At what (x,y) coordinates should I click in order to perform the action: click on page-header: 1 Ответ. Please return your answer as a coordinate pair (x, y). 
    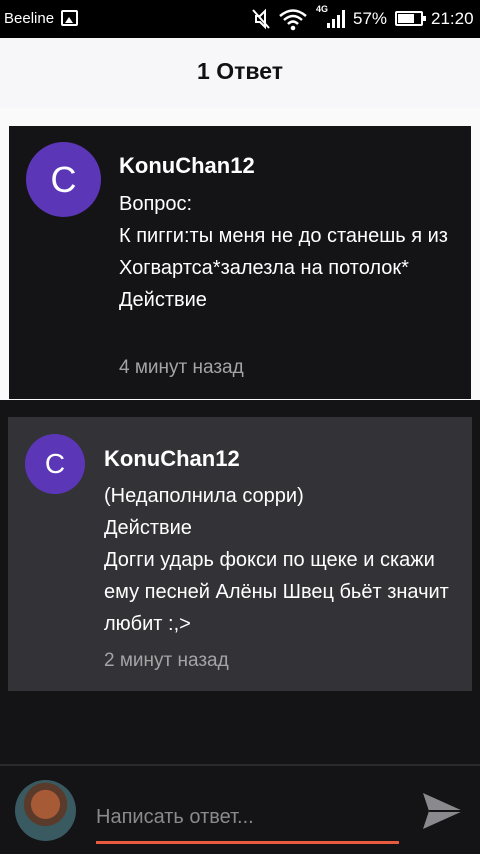
    Looking at the image, I should click on (240, 73).